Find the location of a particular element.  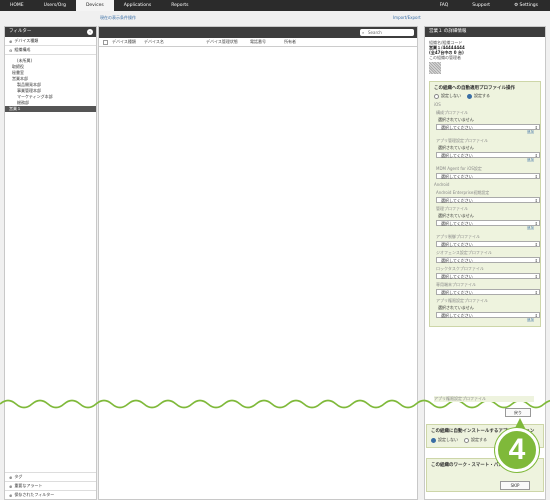

col-phone: 電話番号 is located at coordinates (267, 42).